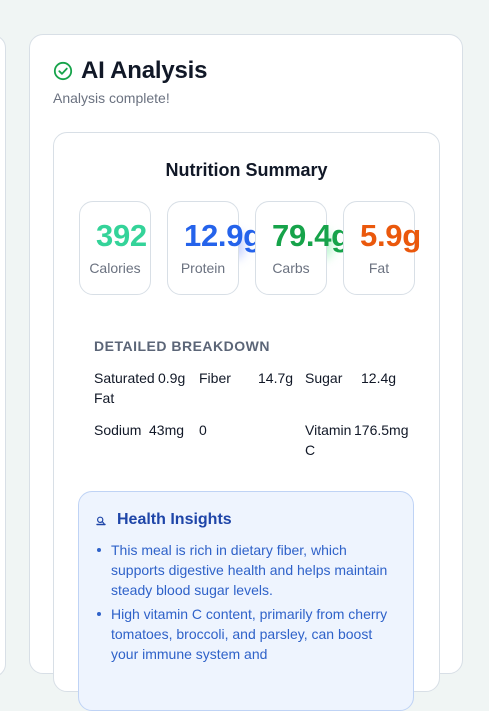 This screenshot has height=711, width=489. I want to click on stat-value: 392, so click(121, 235).